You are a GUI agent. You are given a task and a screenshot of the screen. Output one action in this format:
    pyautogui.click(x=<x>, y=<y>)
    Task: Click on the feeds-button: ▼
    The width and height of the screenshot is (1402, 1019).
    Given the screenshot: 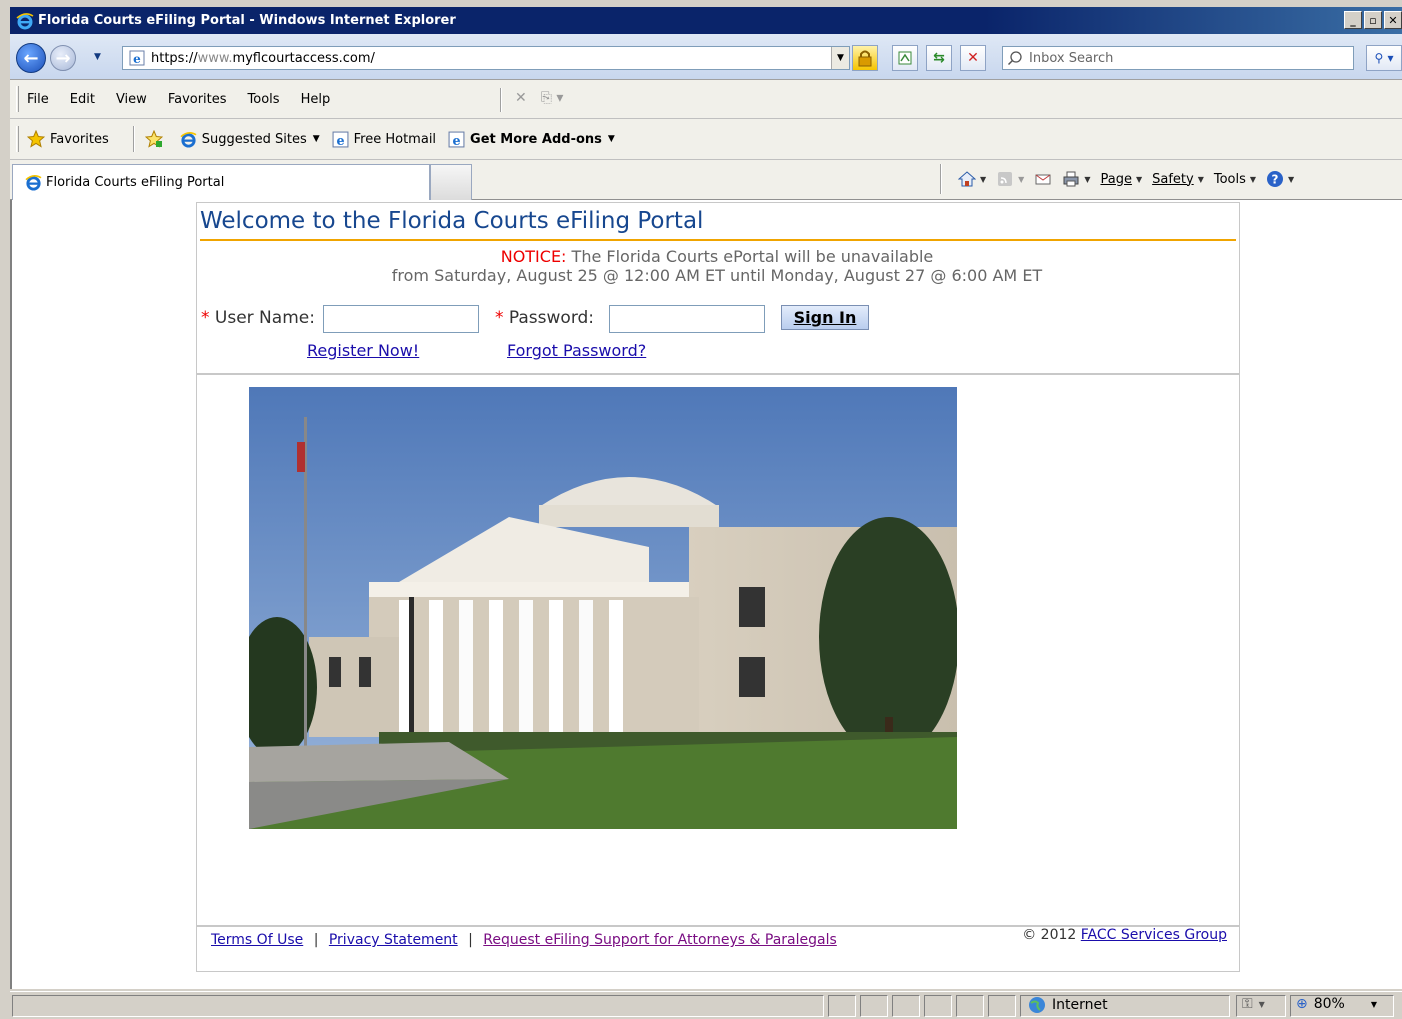 What is the action you would take?
    pyautogui.click(x=1010, y=179)
    